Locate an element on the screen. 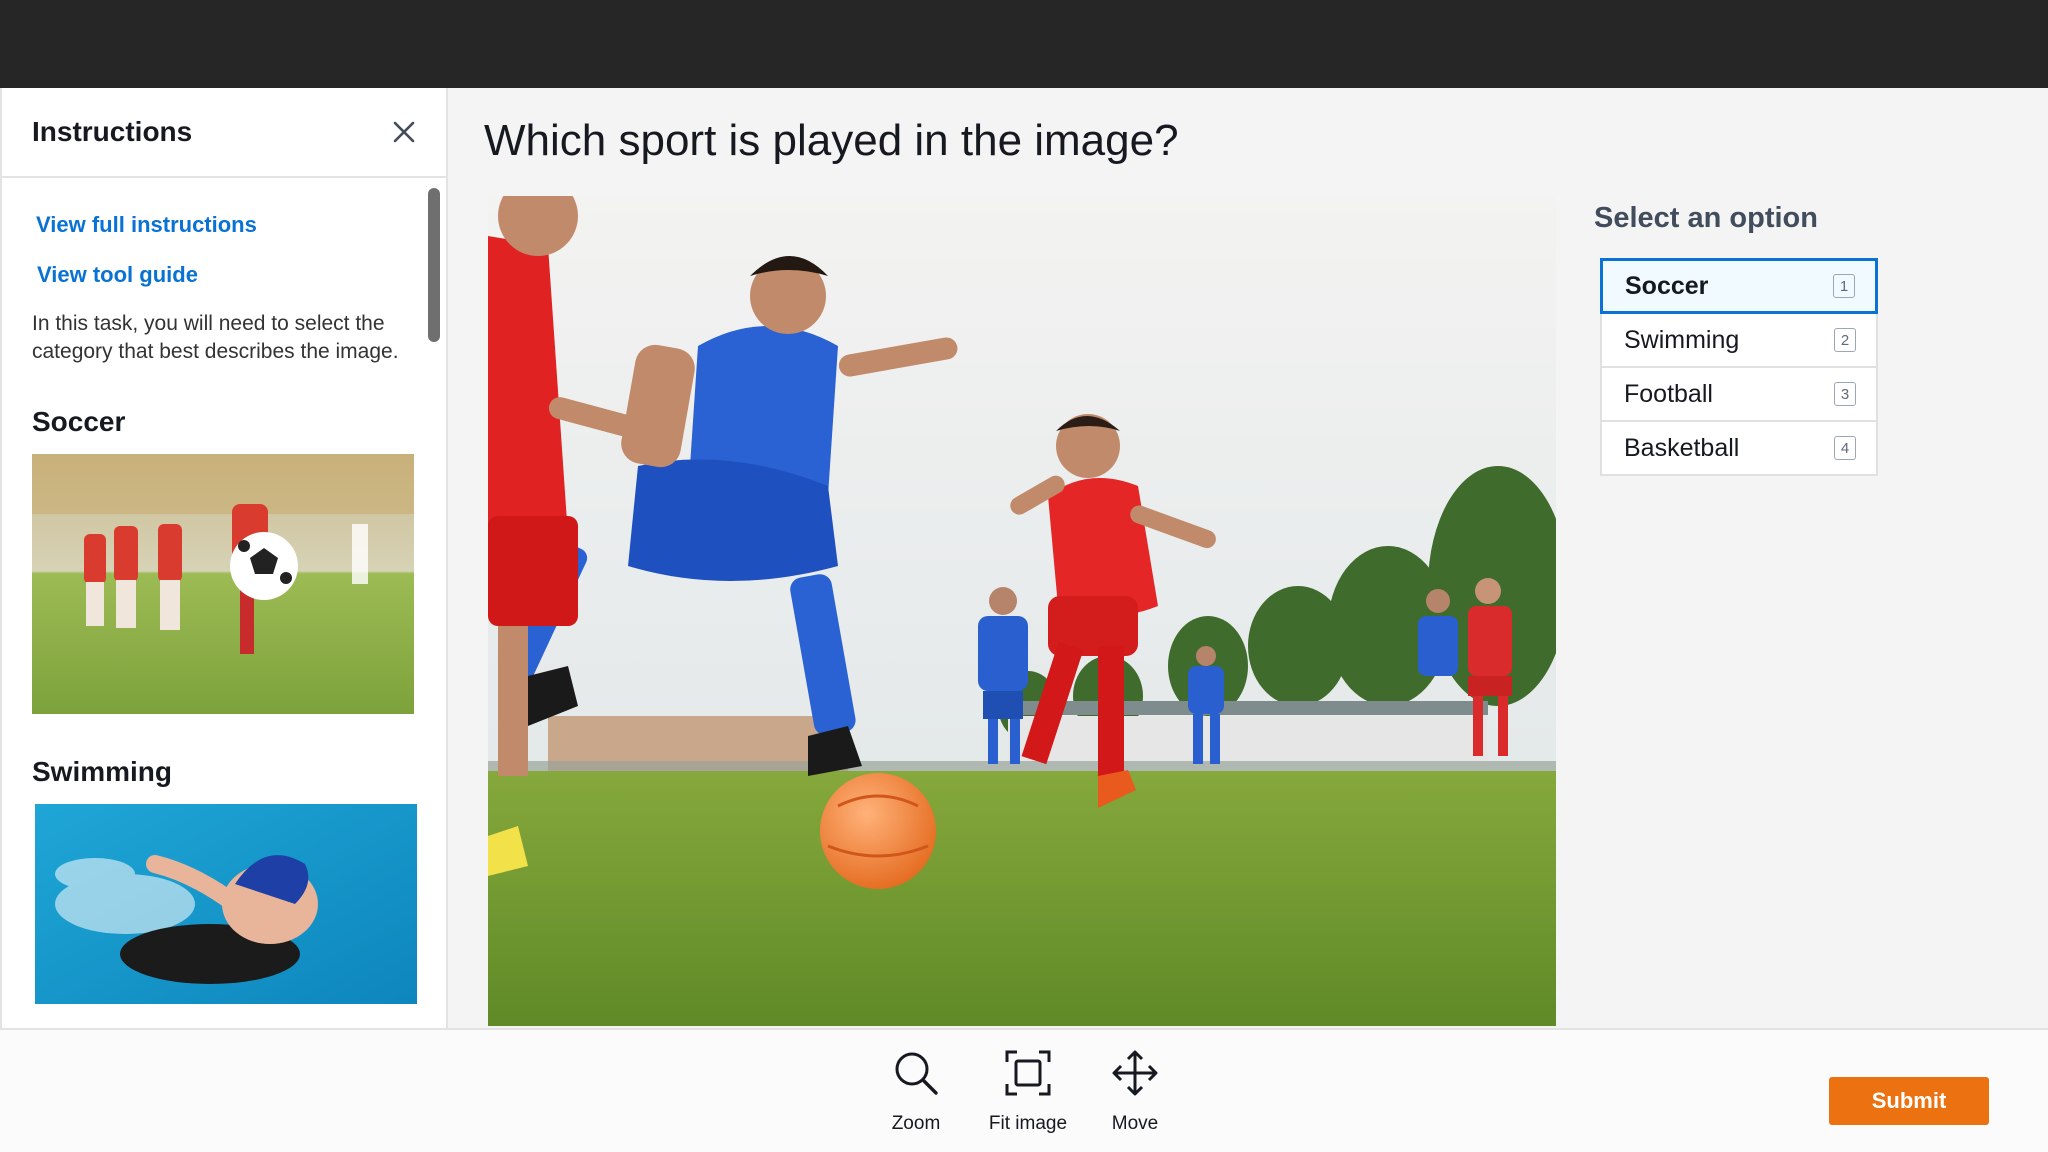 The height and width of the screenshot is (1152, 2048). bottom-toolbar: Zoom Fit image Move Submit is located at coordinates (1024, 1090).